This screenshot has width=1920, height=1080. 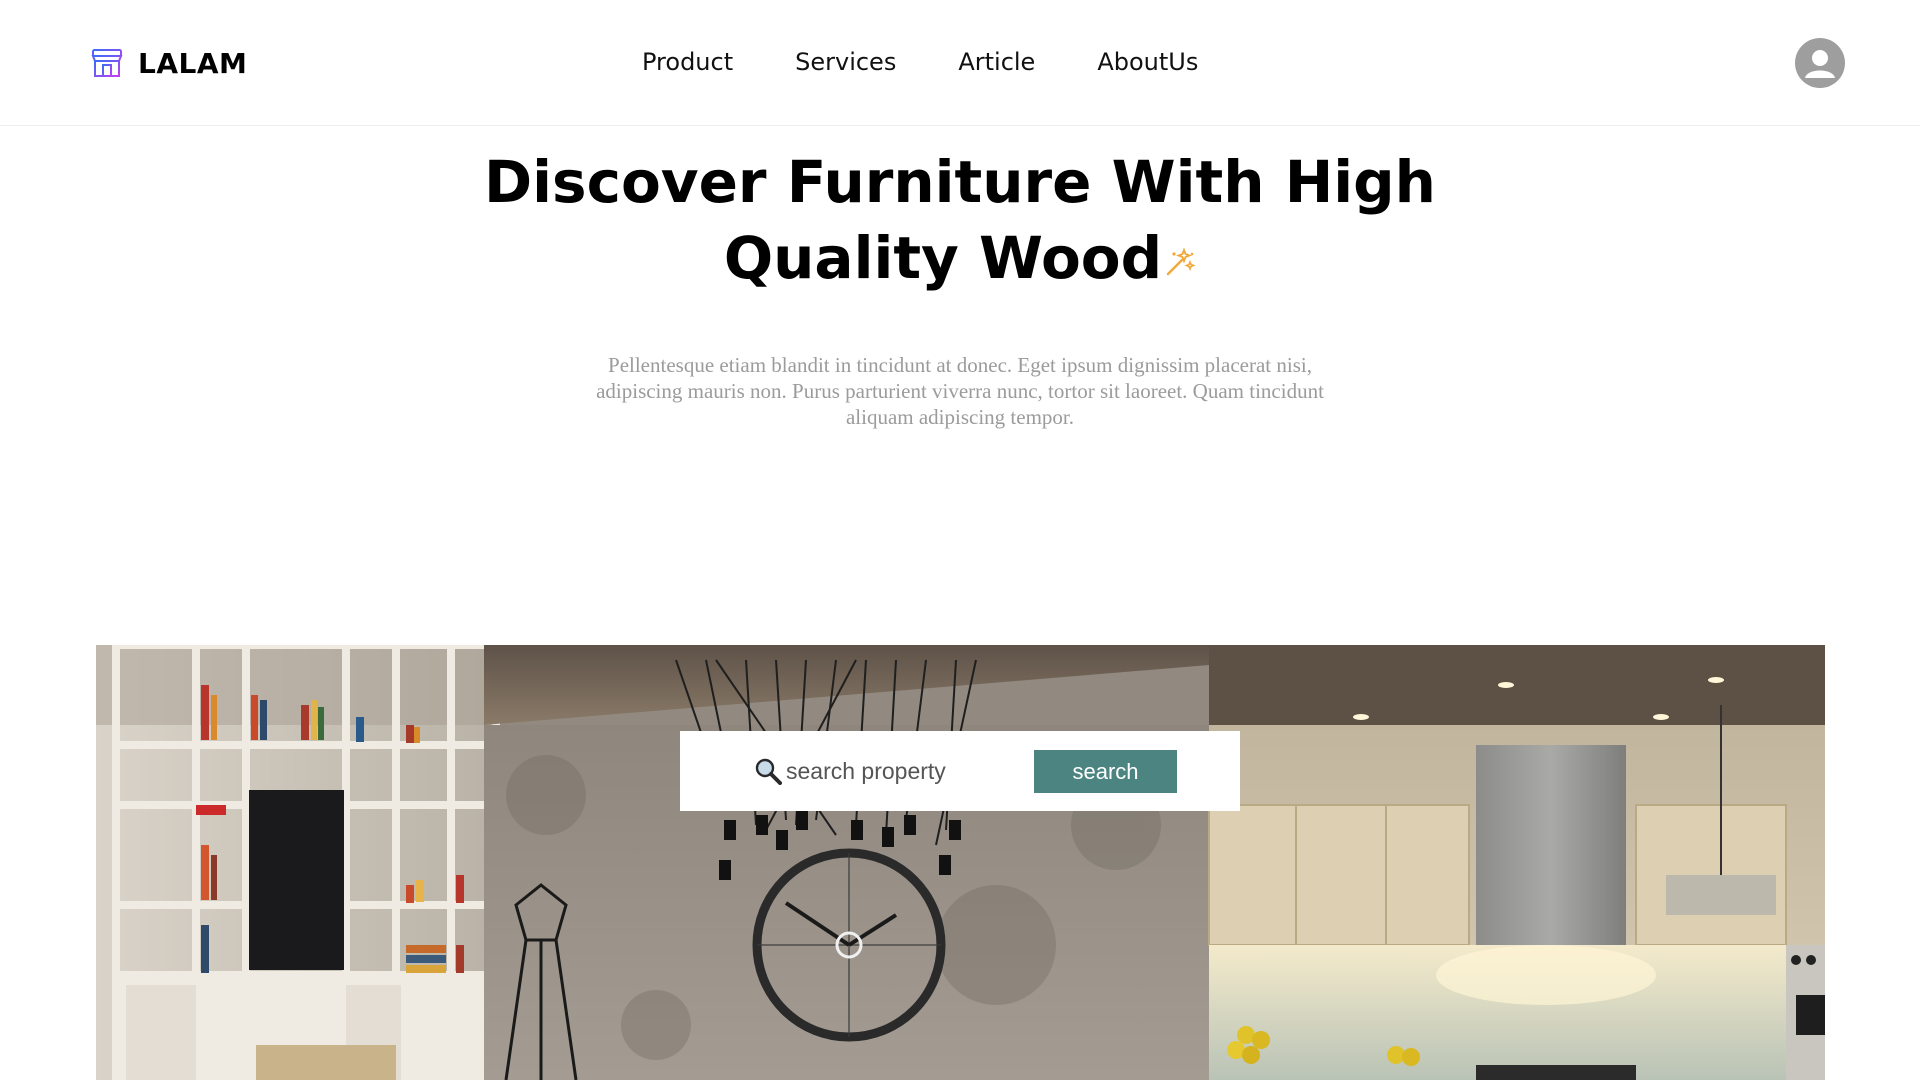 What do you see at coordinates (920, 62) in the screenshot?
I see `main-nav: Product Services Article AboutUs` at bounding box center [920, 62].